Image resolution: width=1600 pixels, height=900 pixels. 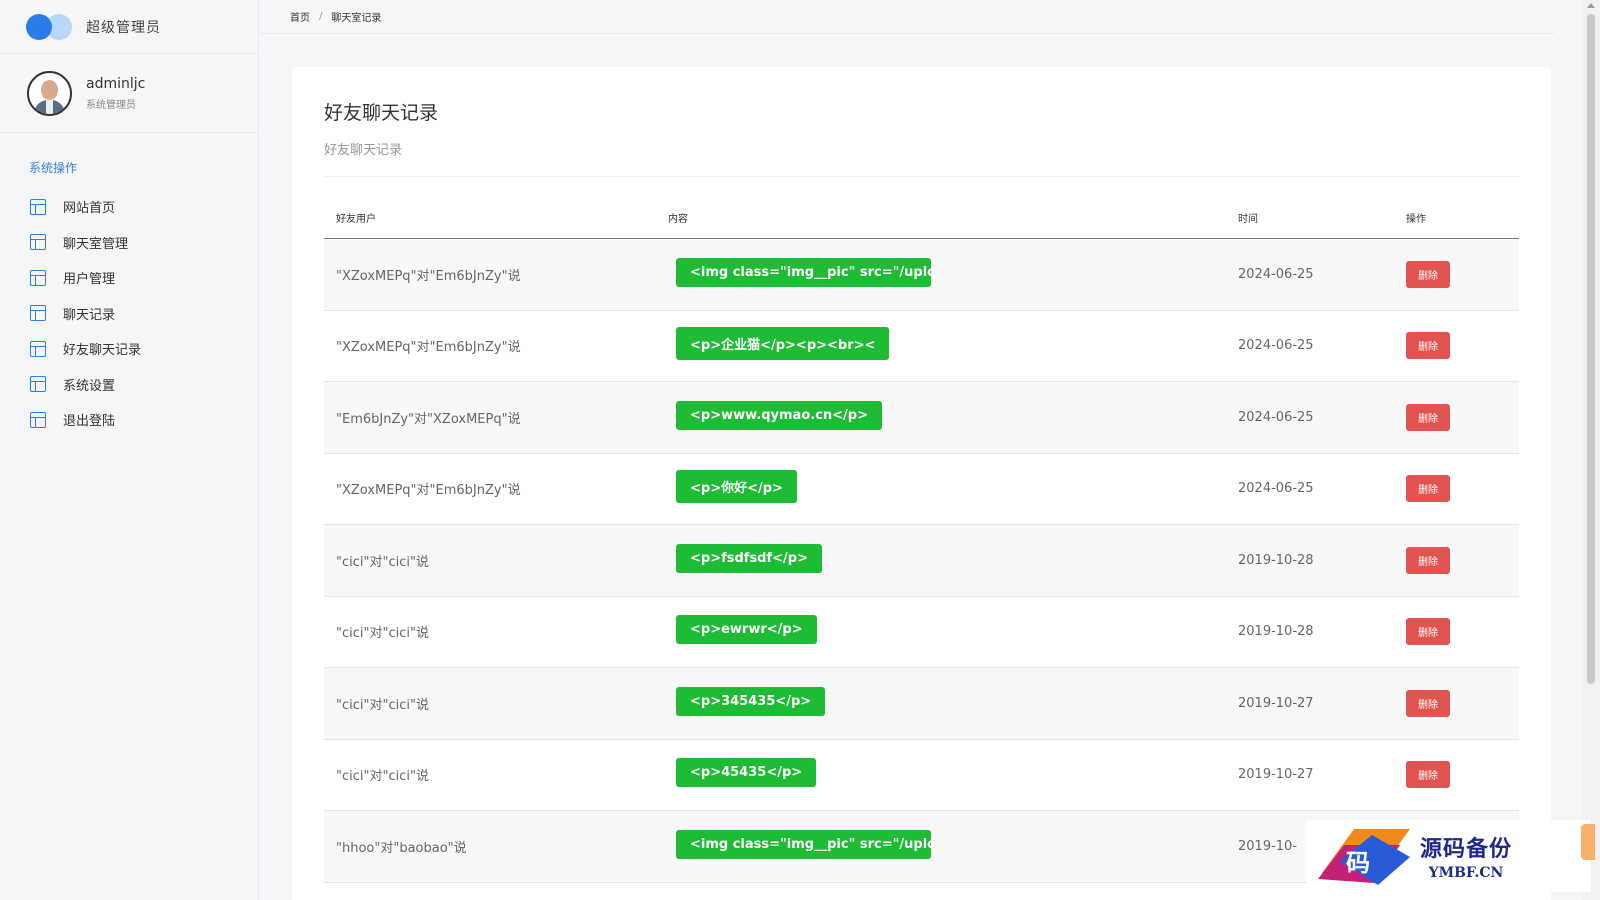 I want to click on breadcrumb: 首页 / 聊天室记录, so click(x=907, y=17).